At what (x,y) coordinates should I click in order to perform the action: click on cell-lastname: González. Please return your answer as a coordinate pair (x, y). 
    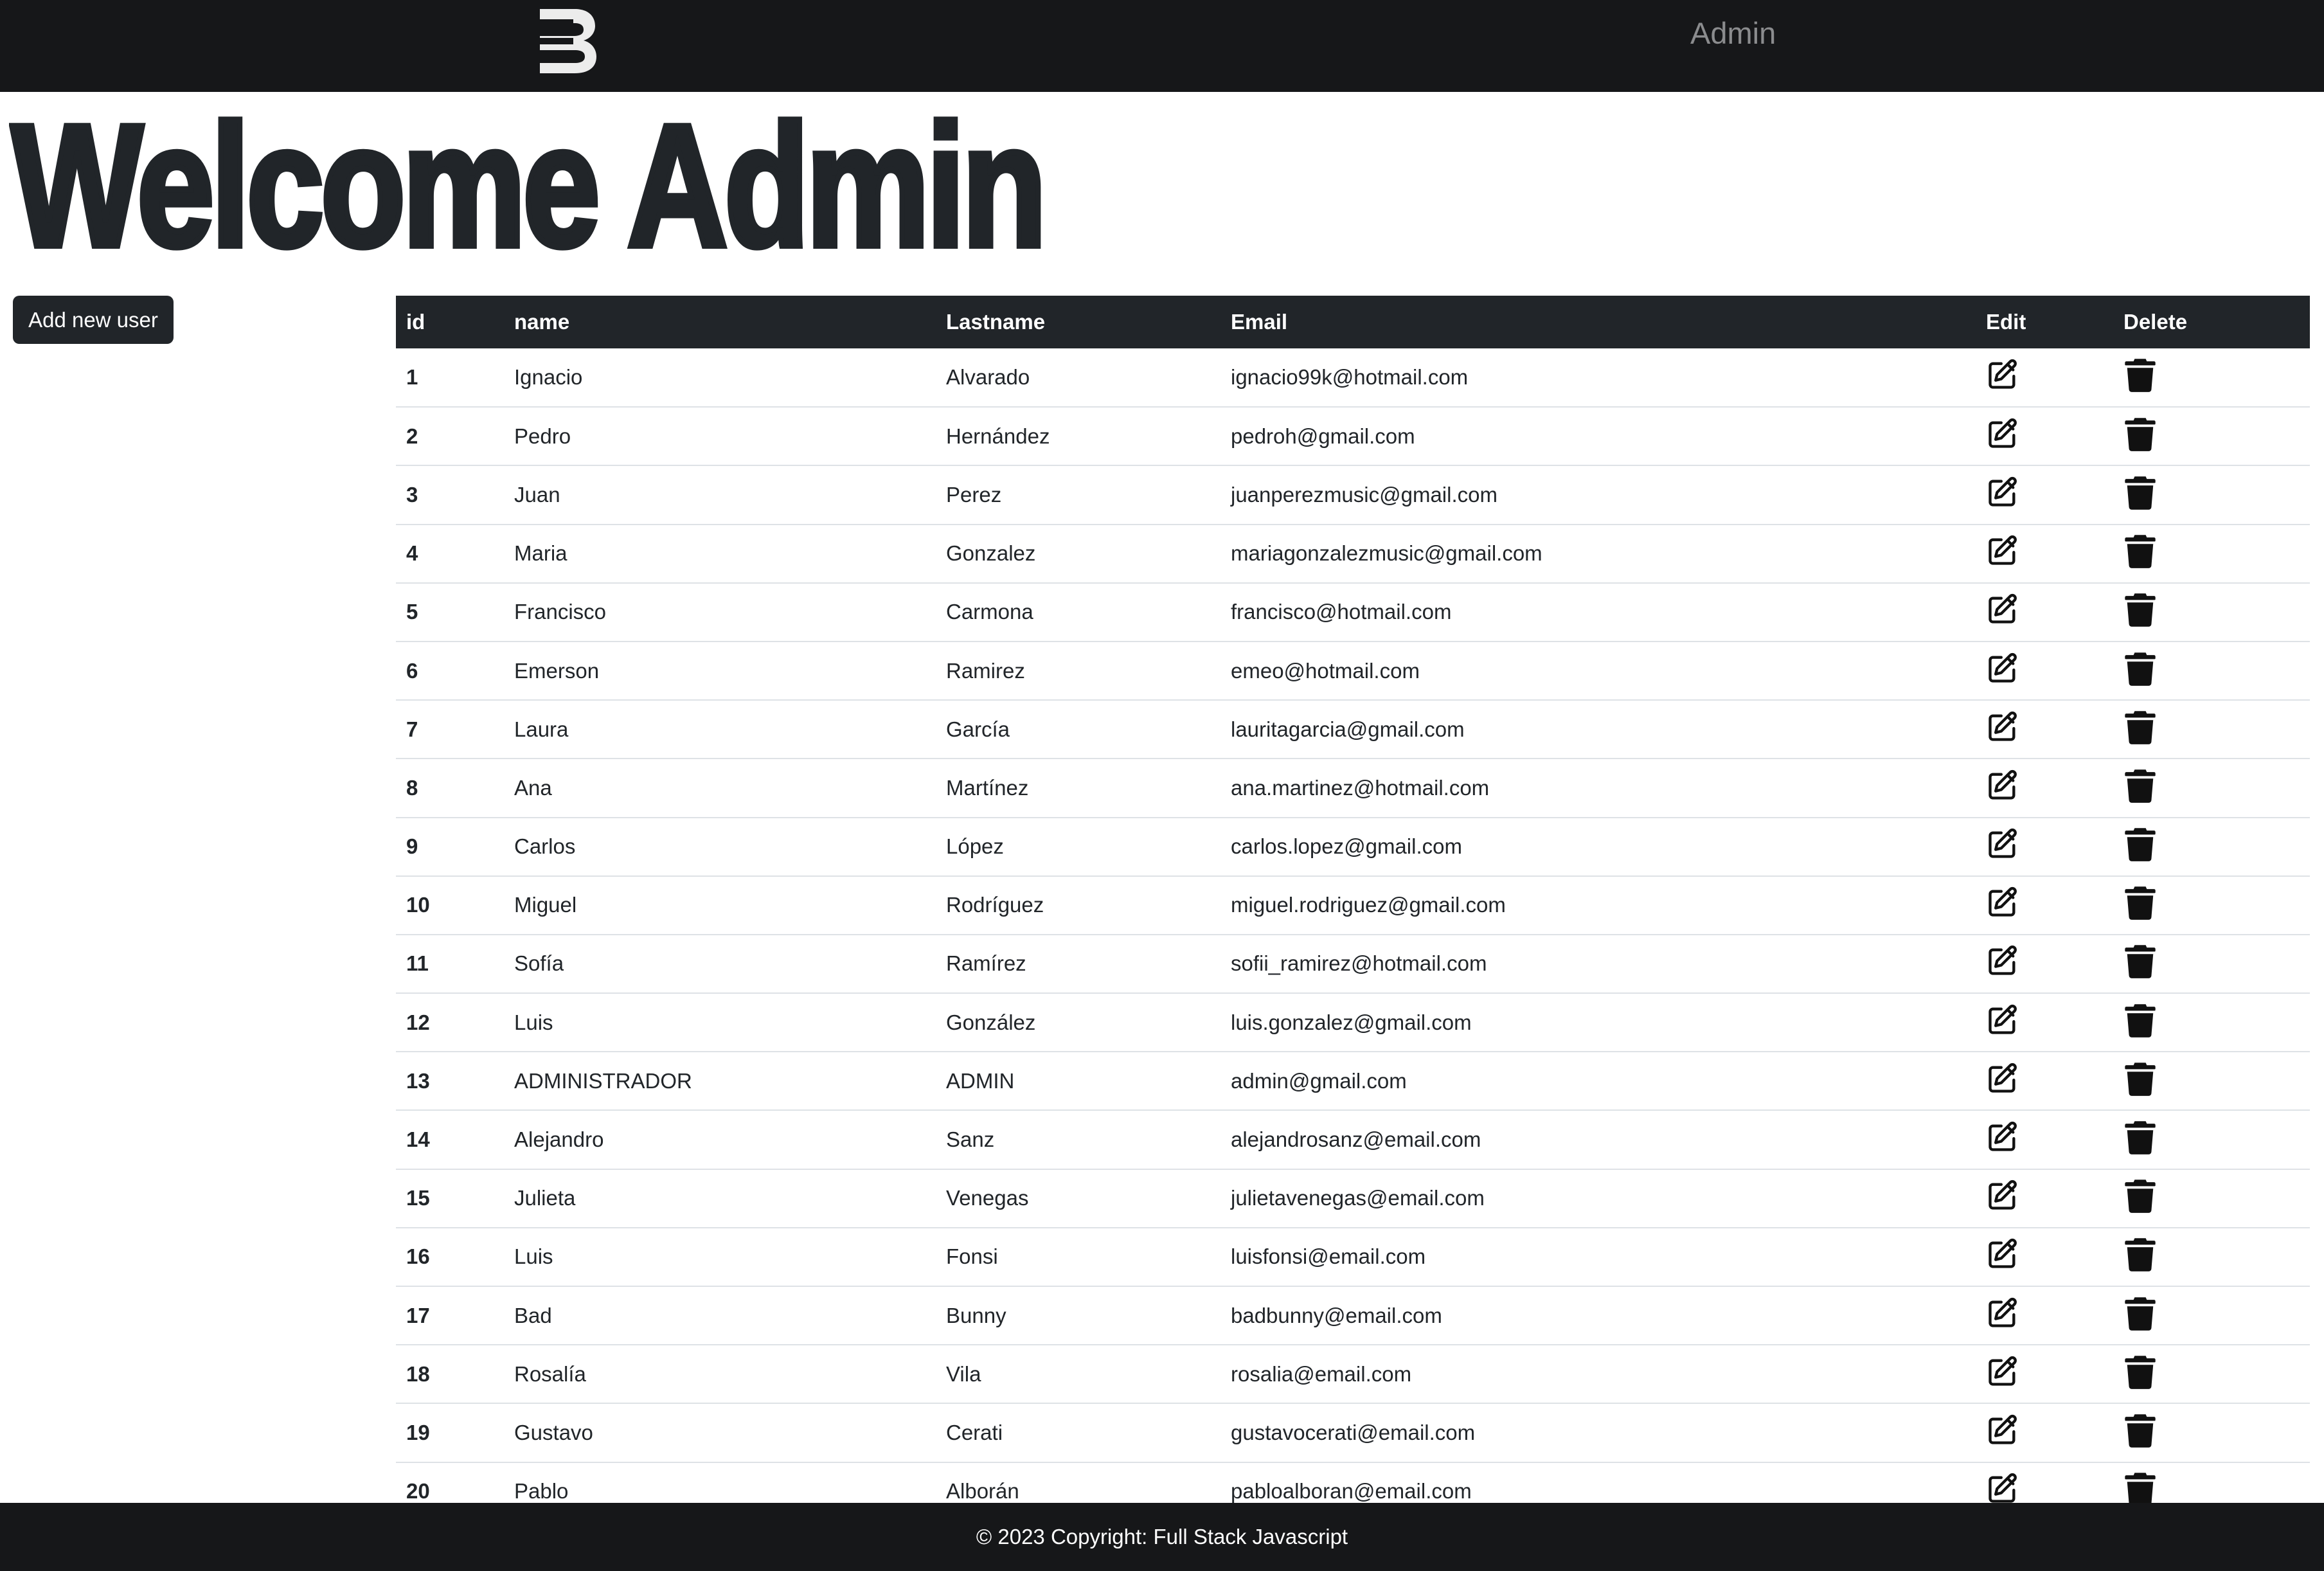
    Looking at the image, I should click on (991, 1022).